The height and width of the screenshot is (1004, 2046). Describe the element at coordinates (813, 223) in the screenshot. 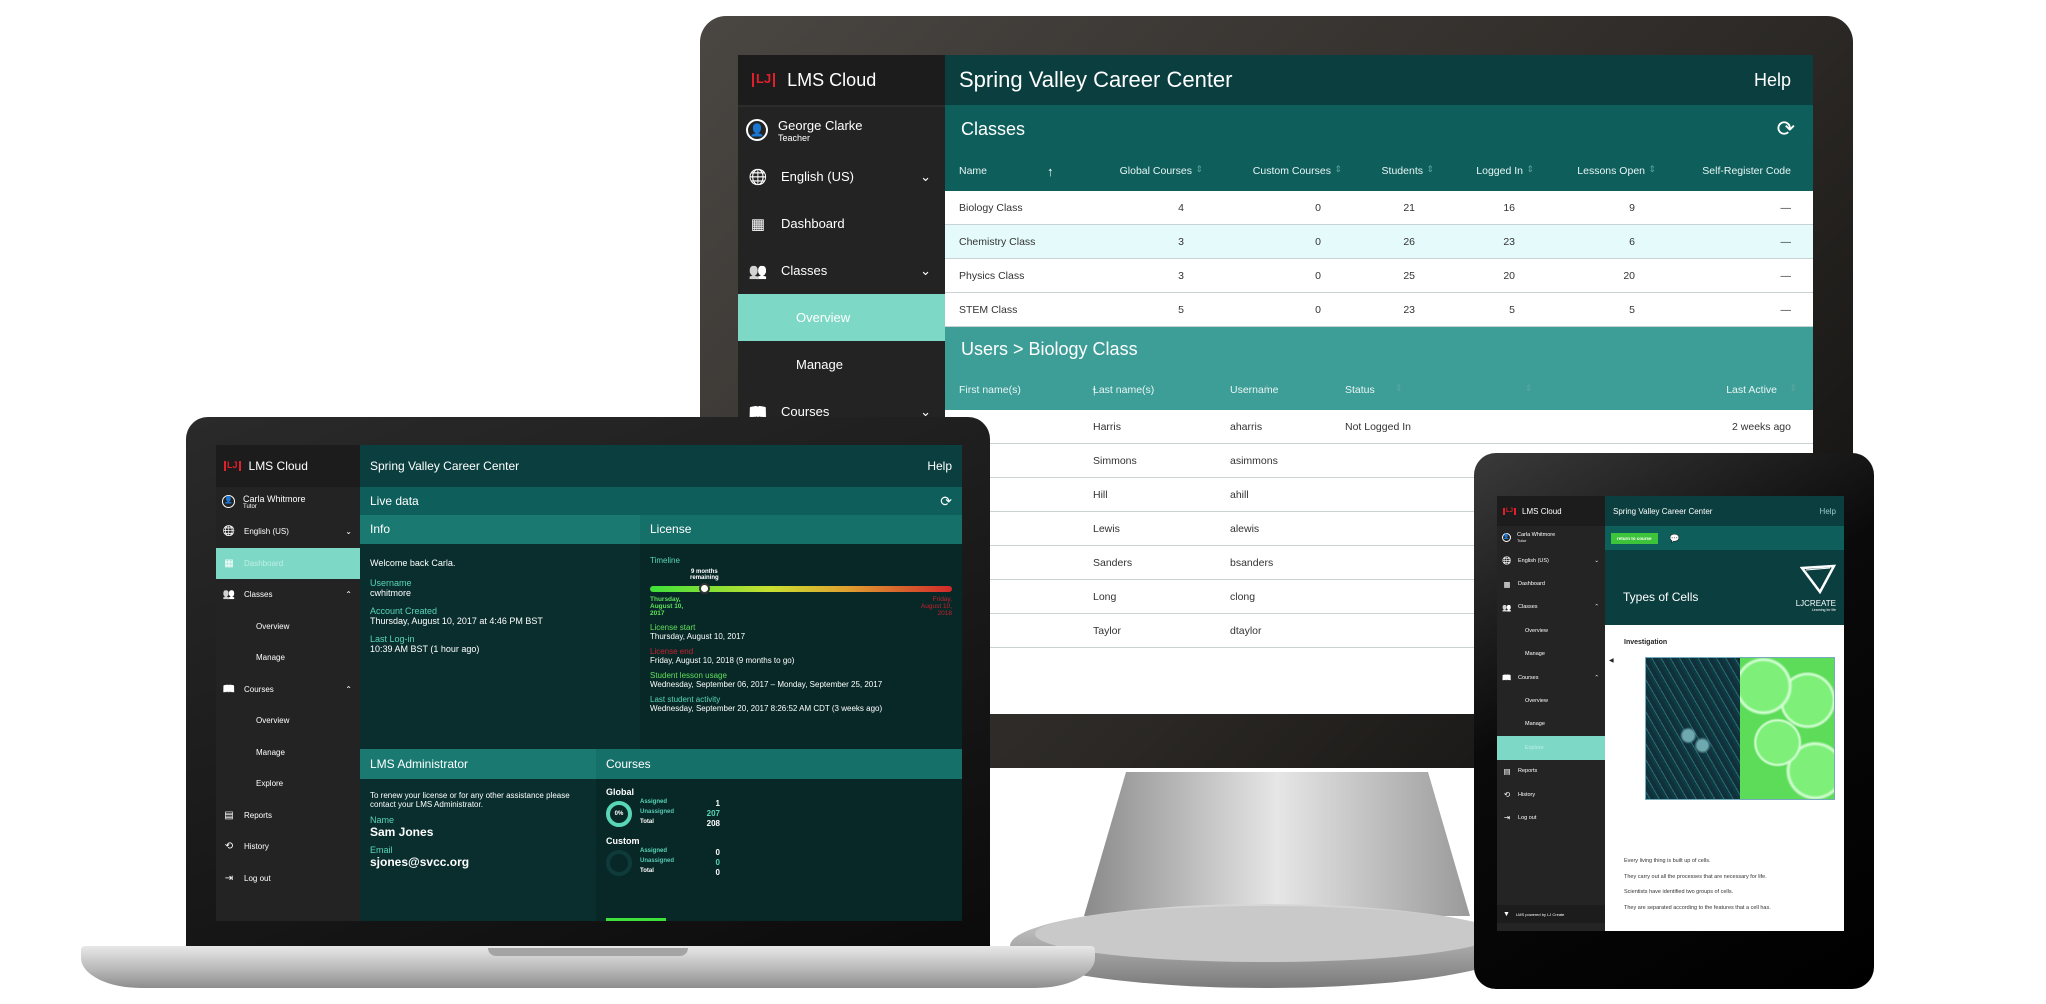

I see `sidebar-item-label: Dashboard` at that location.